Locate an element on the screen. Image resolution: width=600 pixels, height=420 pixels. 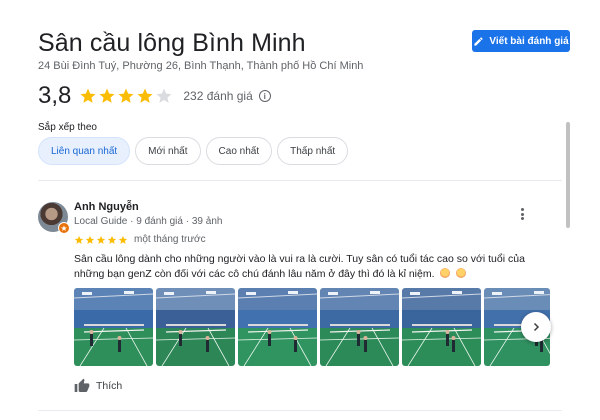
review-photos is located at coordinates (312, 327).